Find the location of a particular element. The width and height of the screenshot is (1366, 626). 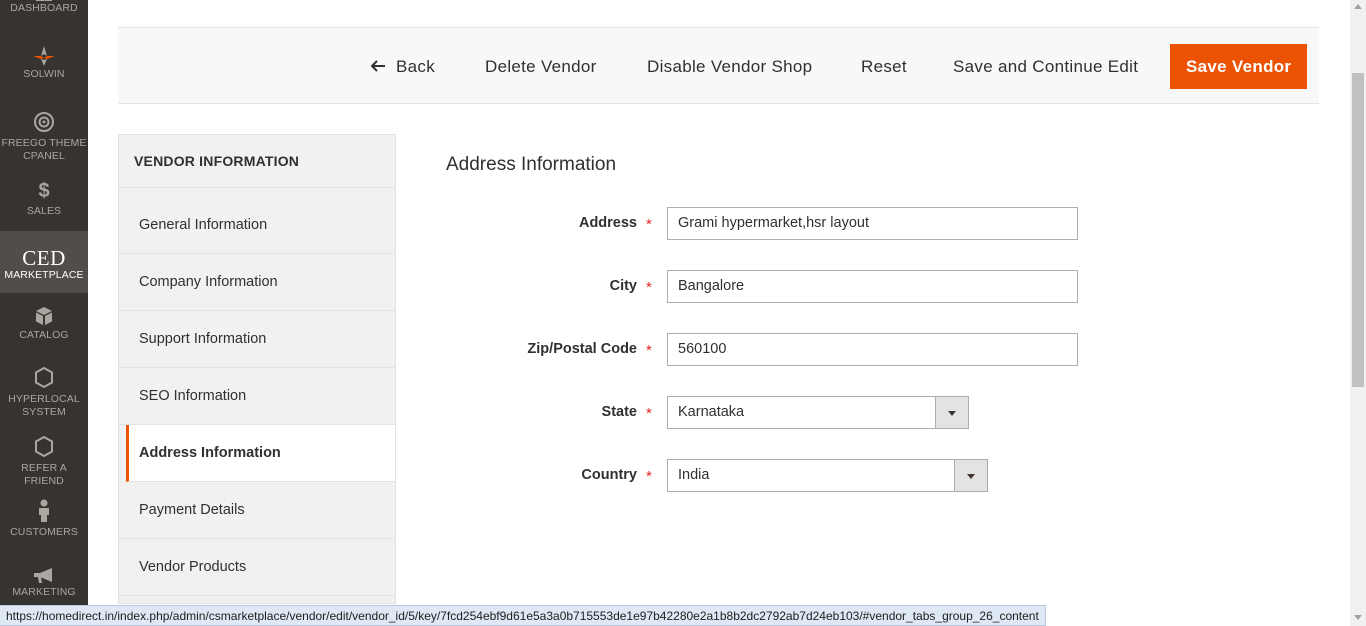

target-icon is located at coordinates (44, 122).